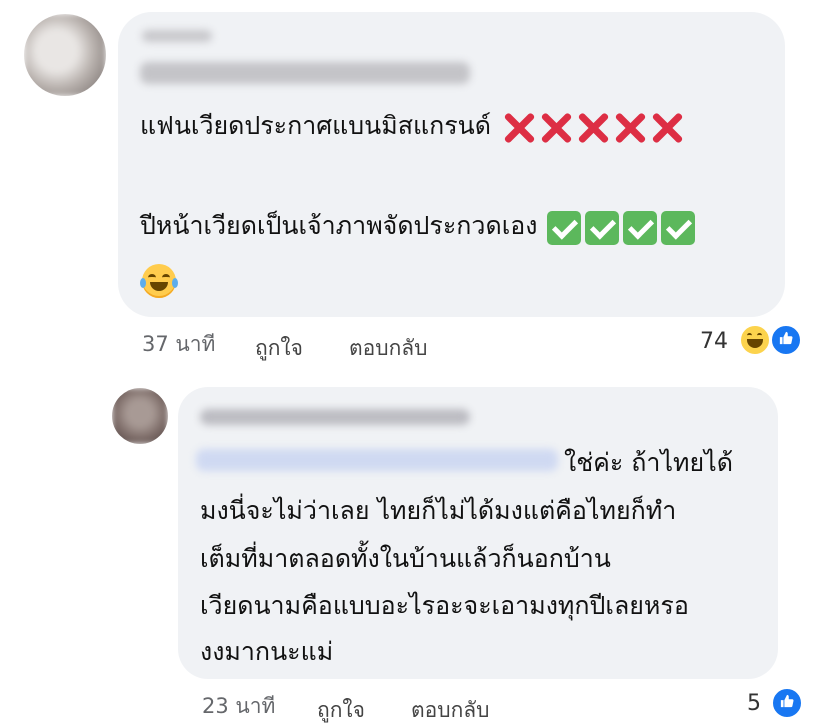  I want to click on comment-text-line: งงมากนะแม่, so click(267, 651).